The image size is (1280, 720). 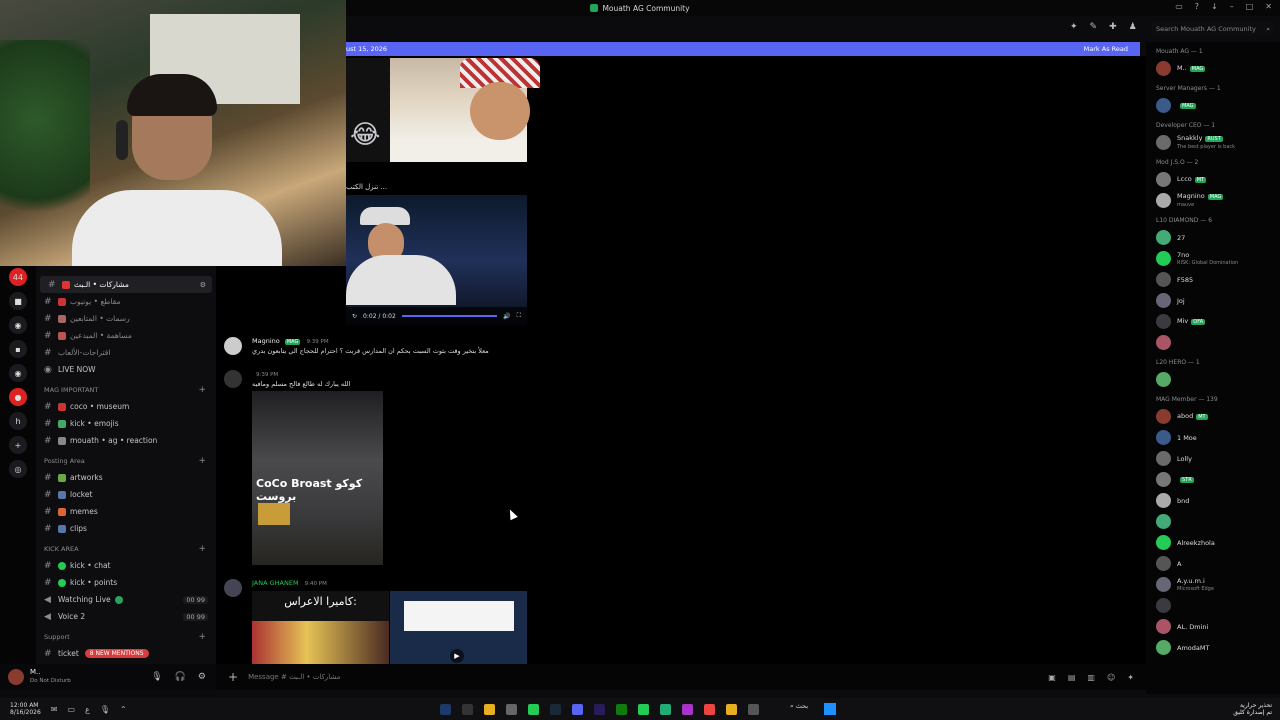 What do you see at coordinates (1214, 6) in the screenshot?
I see `download-icon: ↓` at bounding box center [1214, 6].